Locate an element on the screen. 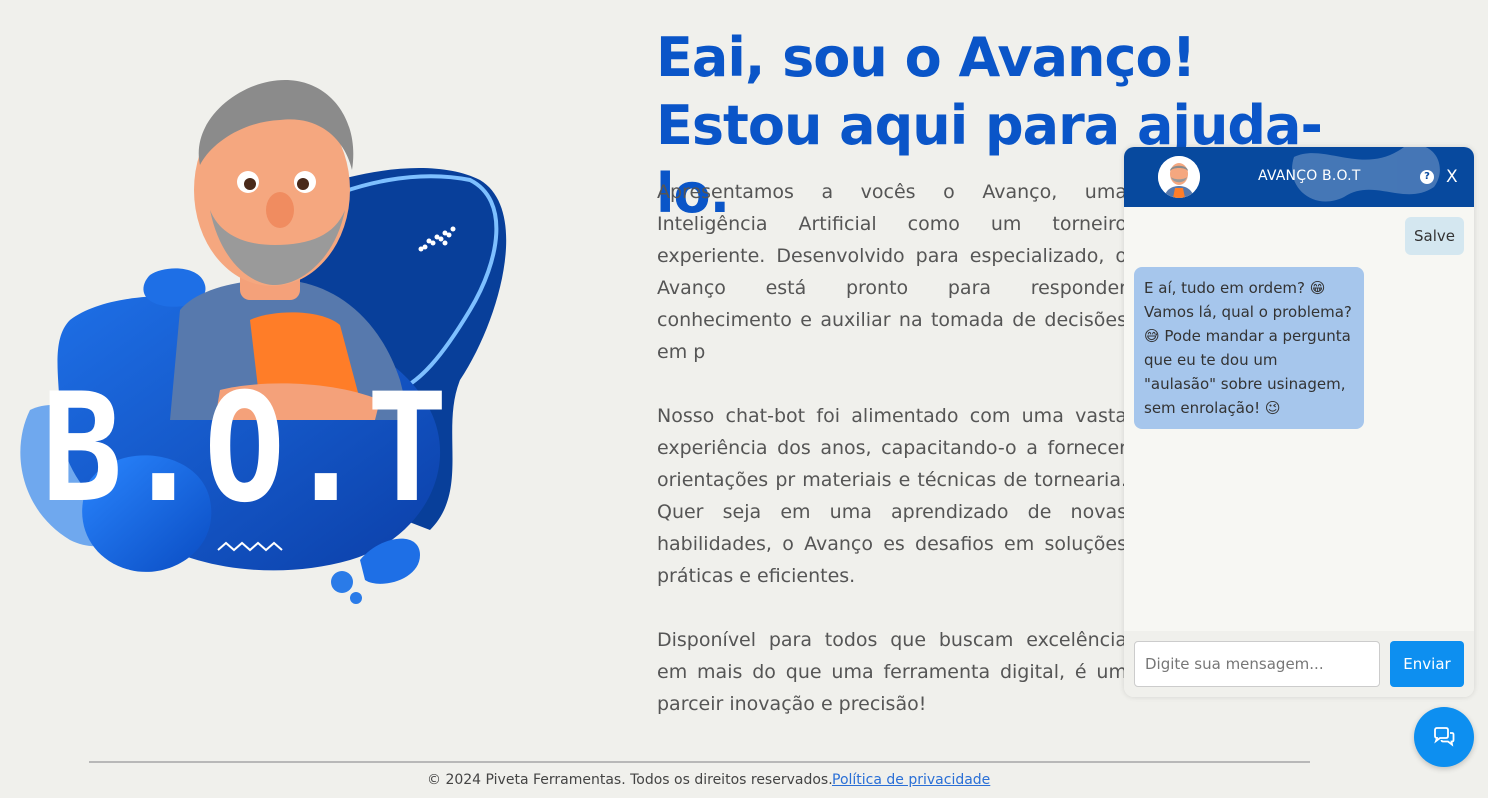 This screenshot has height=798, width=1488. chat-input-bar: Enviar is located at coordinates (1299, 664).